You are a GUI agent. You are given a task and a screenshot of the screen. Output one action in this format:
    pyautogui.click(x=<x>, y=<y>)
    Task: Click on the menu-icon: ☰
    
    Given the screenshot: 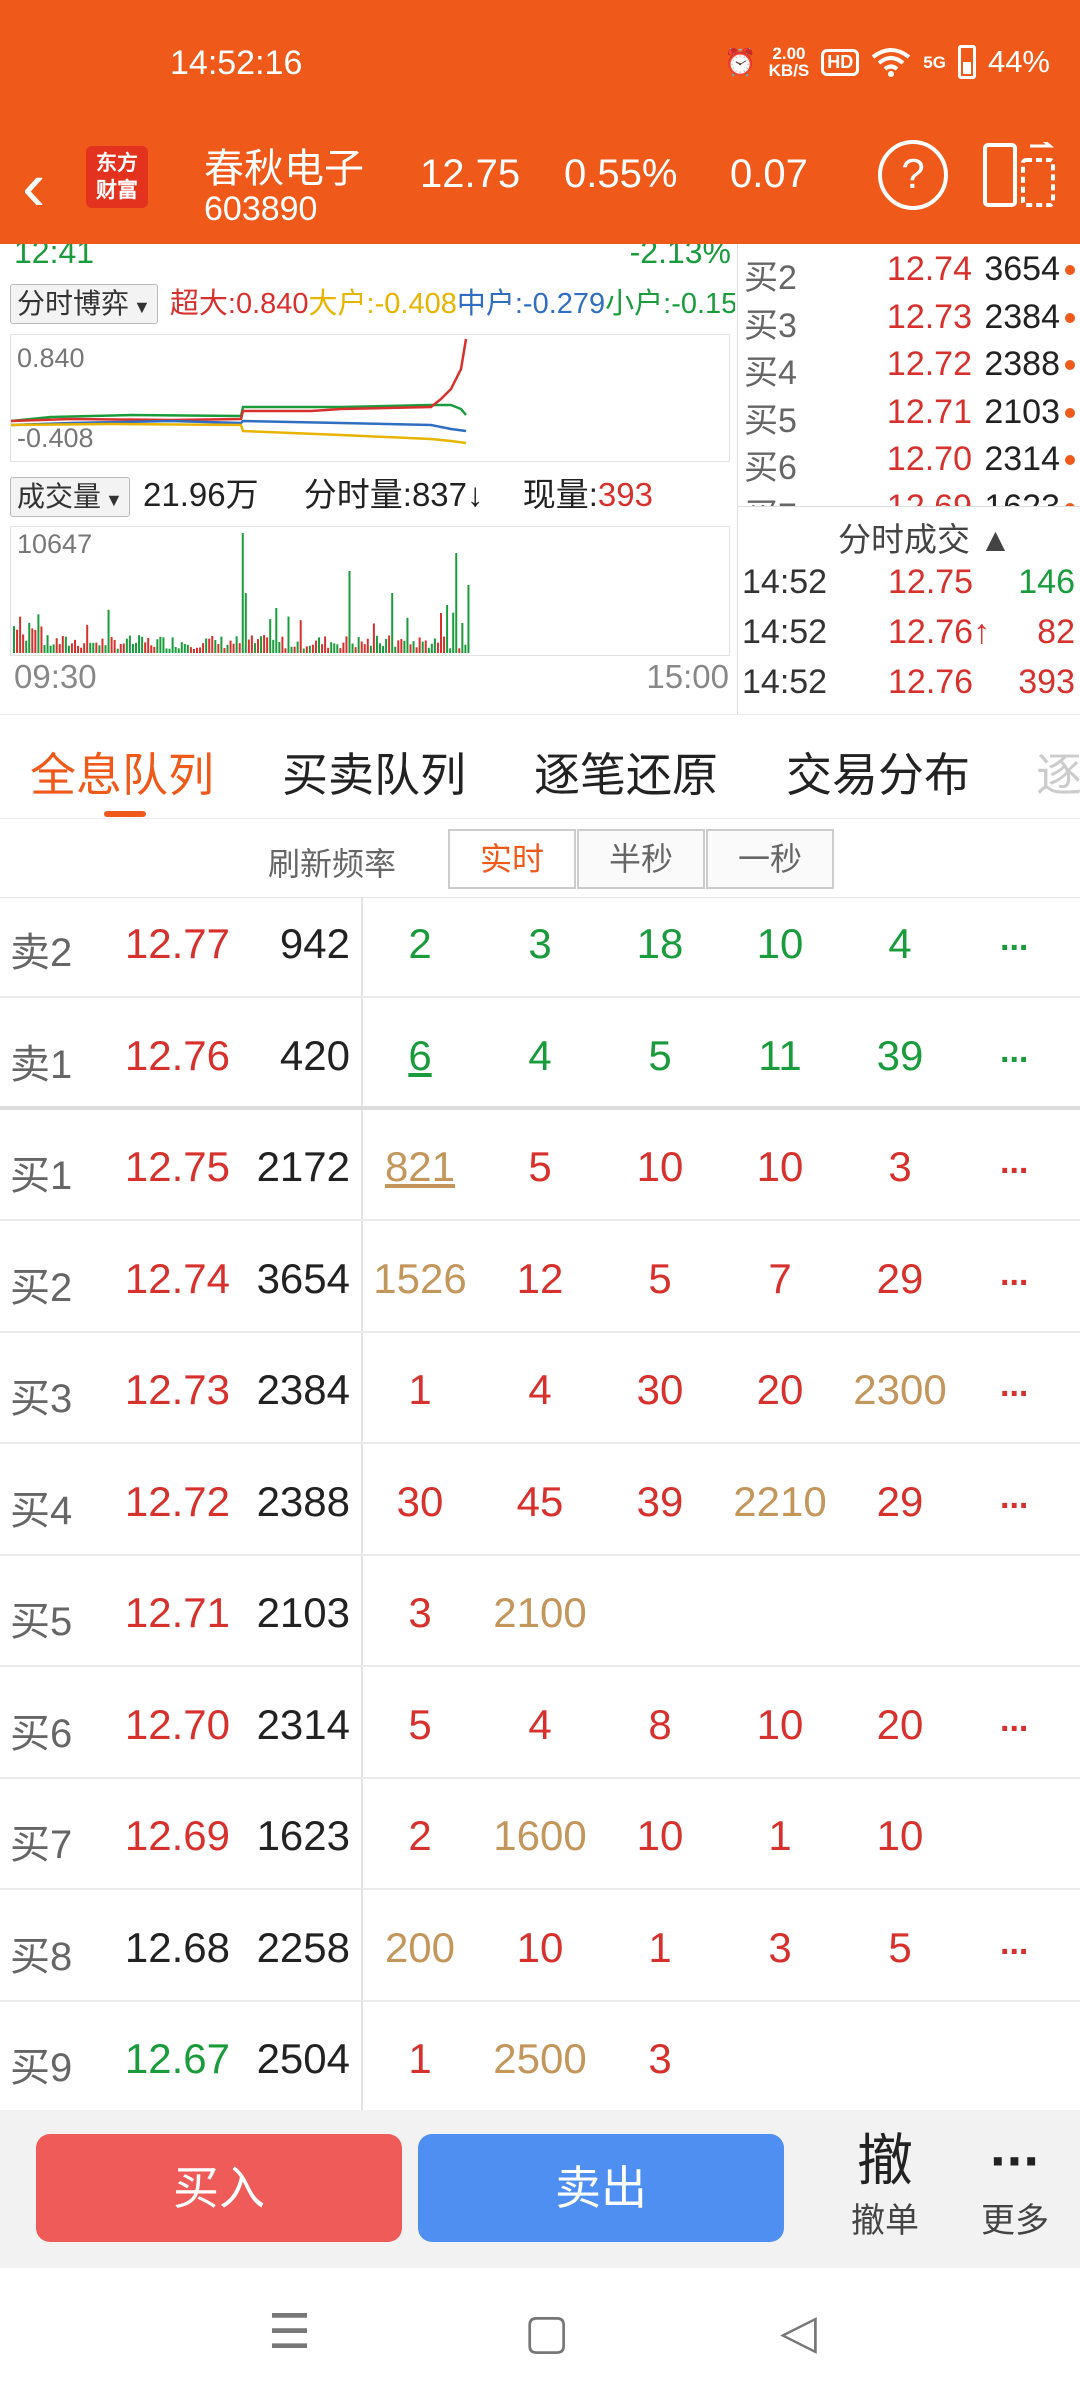 What is the action you would take?
    pyautogui.click(x=289, y=2332)
    